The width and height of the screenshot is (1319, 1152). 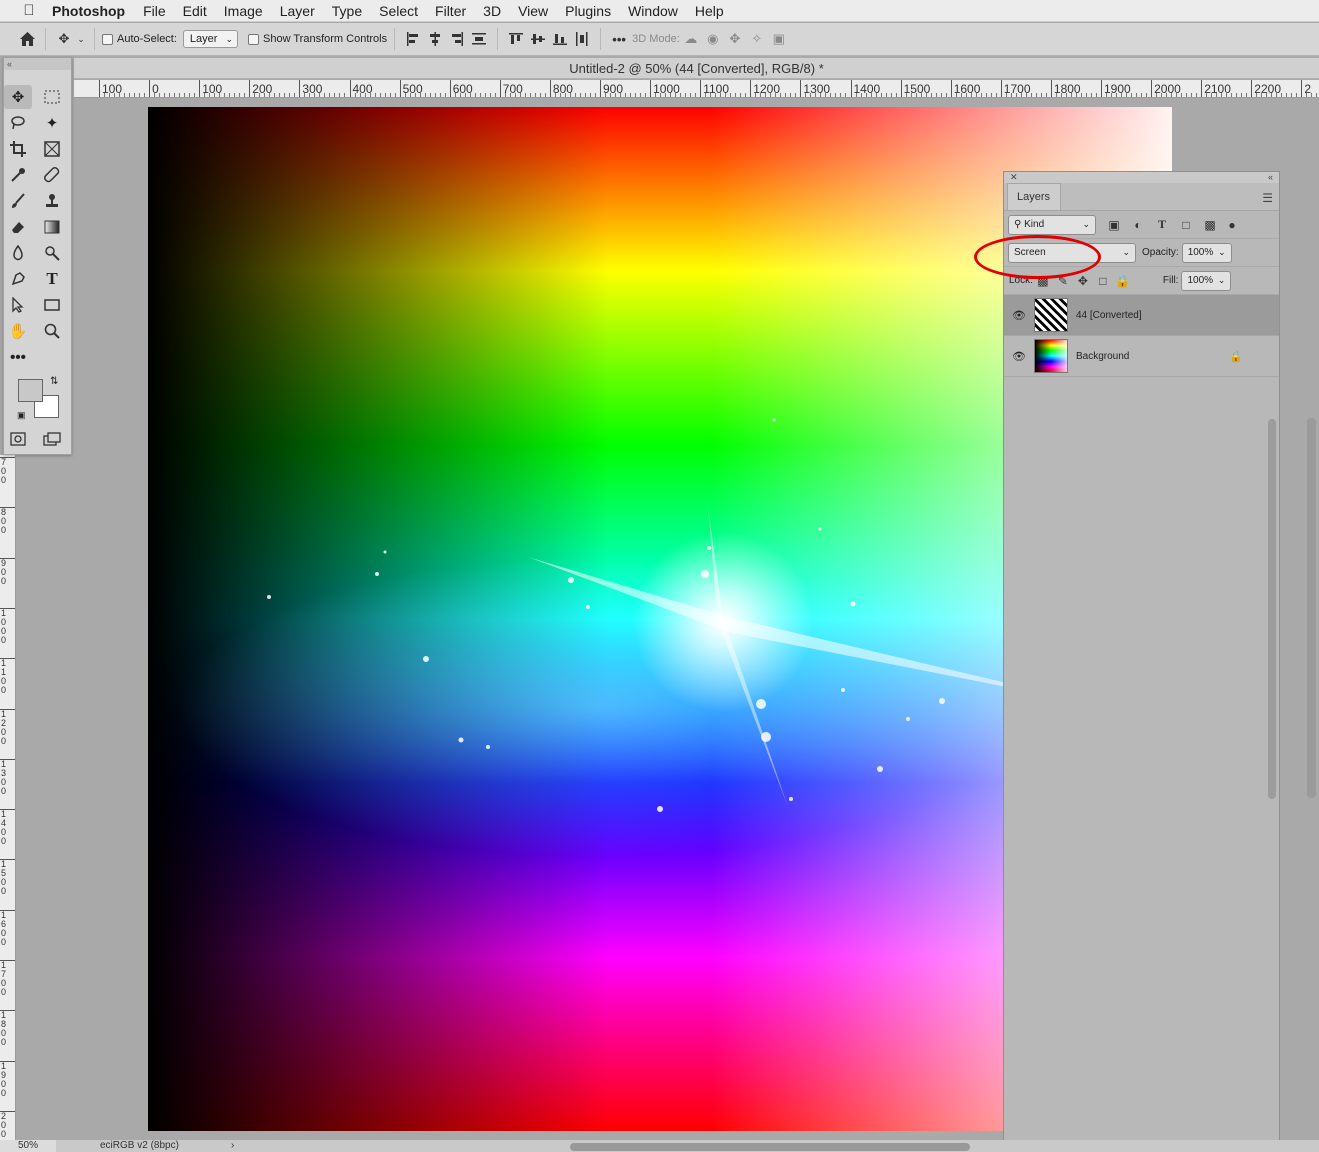 I want to click on crop-tool-icon, so click(x=18, y=149).